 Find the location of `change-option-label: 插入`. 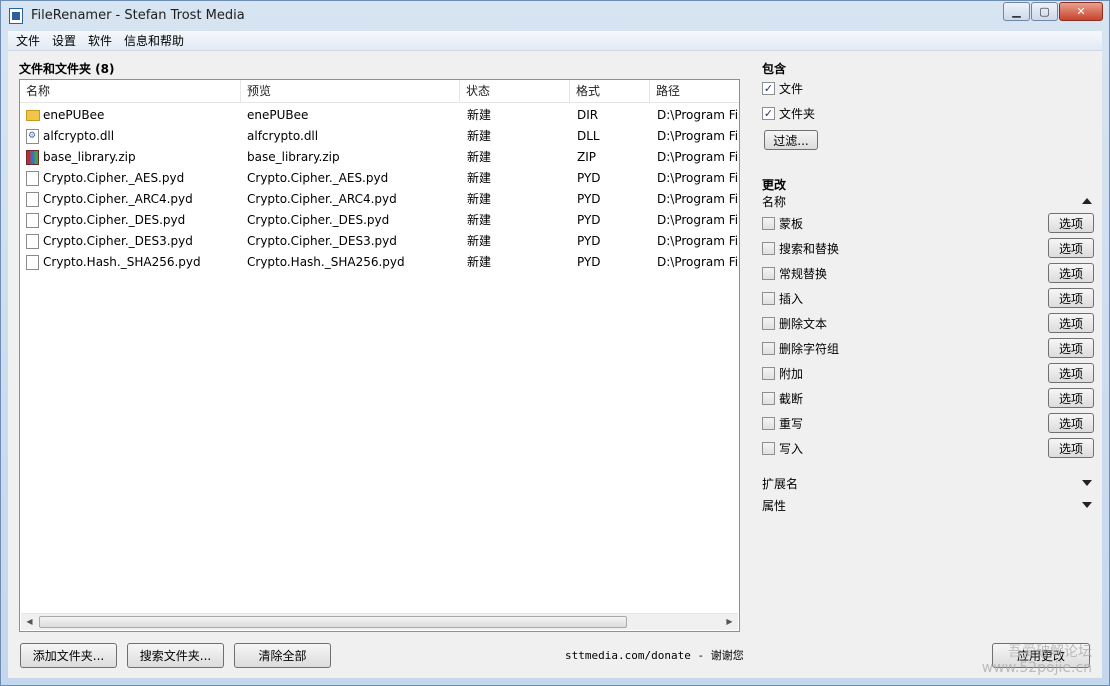

change-option-label: 插入 is located at coordinates (791, 298).